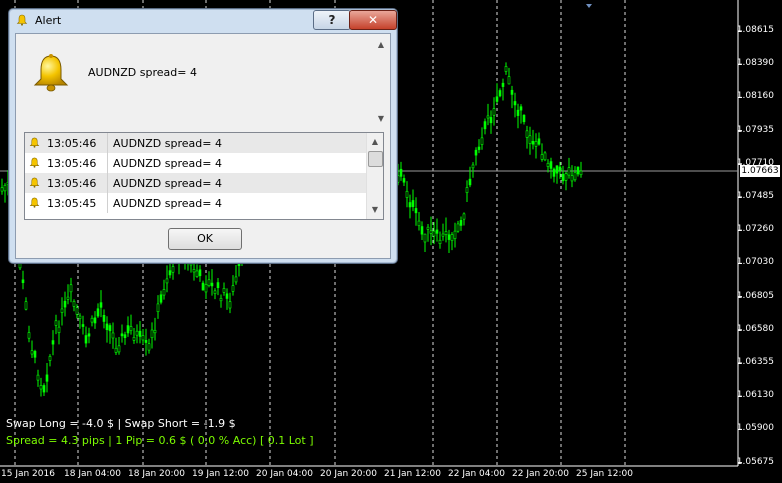  I want to click on alert-message: AUDNZD spread= 4, so click(142, 72).